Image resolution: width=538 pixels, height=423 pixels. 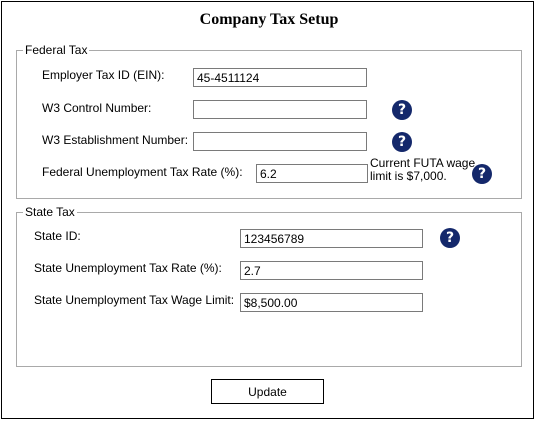 I want to click on update-button: Update, so click(x=267, y=391).